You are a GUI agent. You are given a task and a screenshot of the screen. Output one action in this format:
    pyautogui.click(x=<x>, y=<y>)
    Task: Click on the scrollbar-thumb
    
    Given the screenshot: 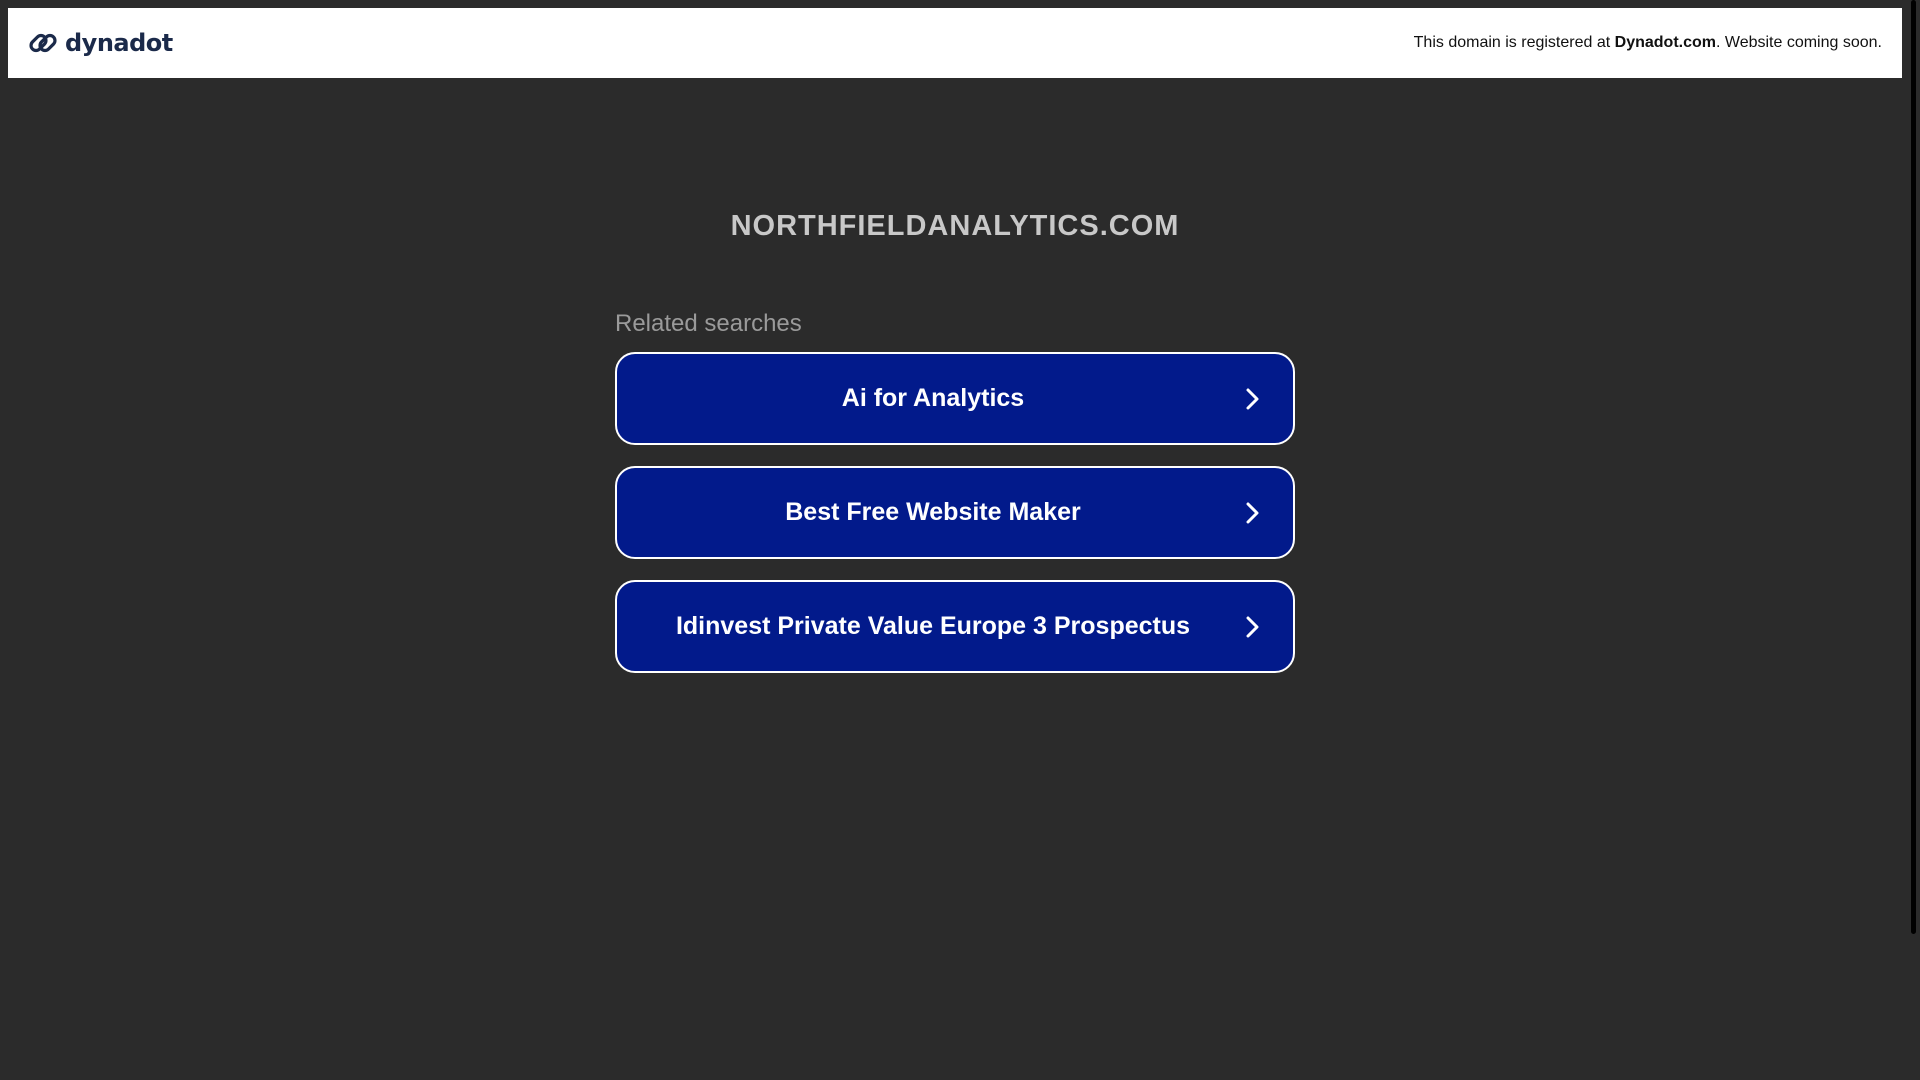 What is the action you would take?
    pyautogui.click(x=1913, y=467)
    